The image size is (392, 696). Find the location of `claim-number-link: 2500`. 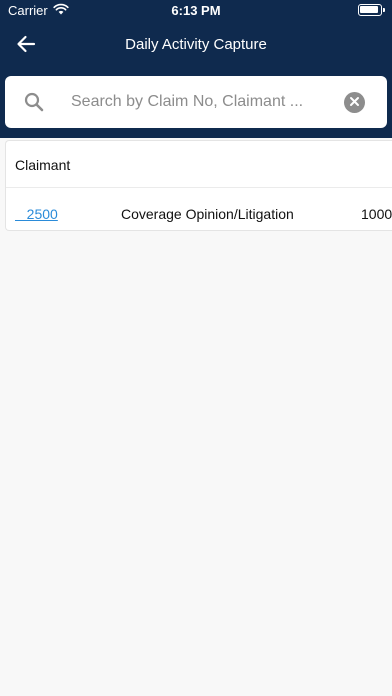

claim-number-link: 2500 is located at coordinates (36, 214).